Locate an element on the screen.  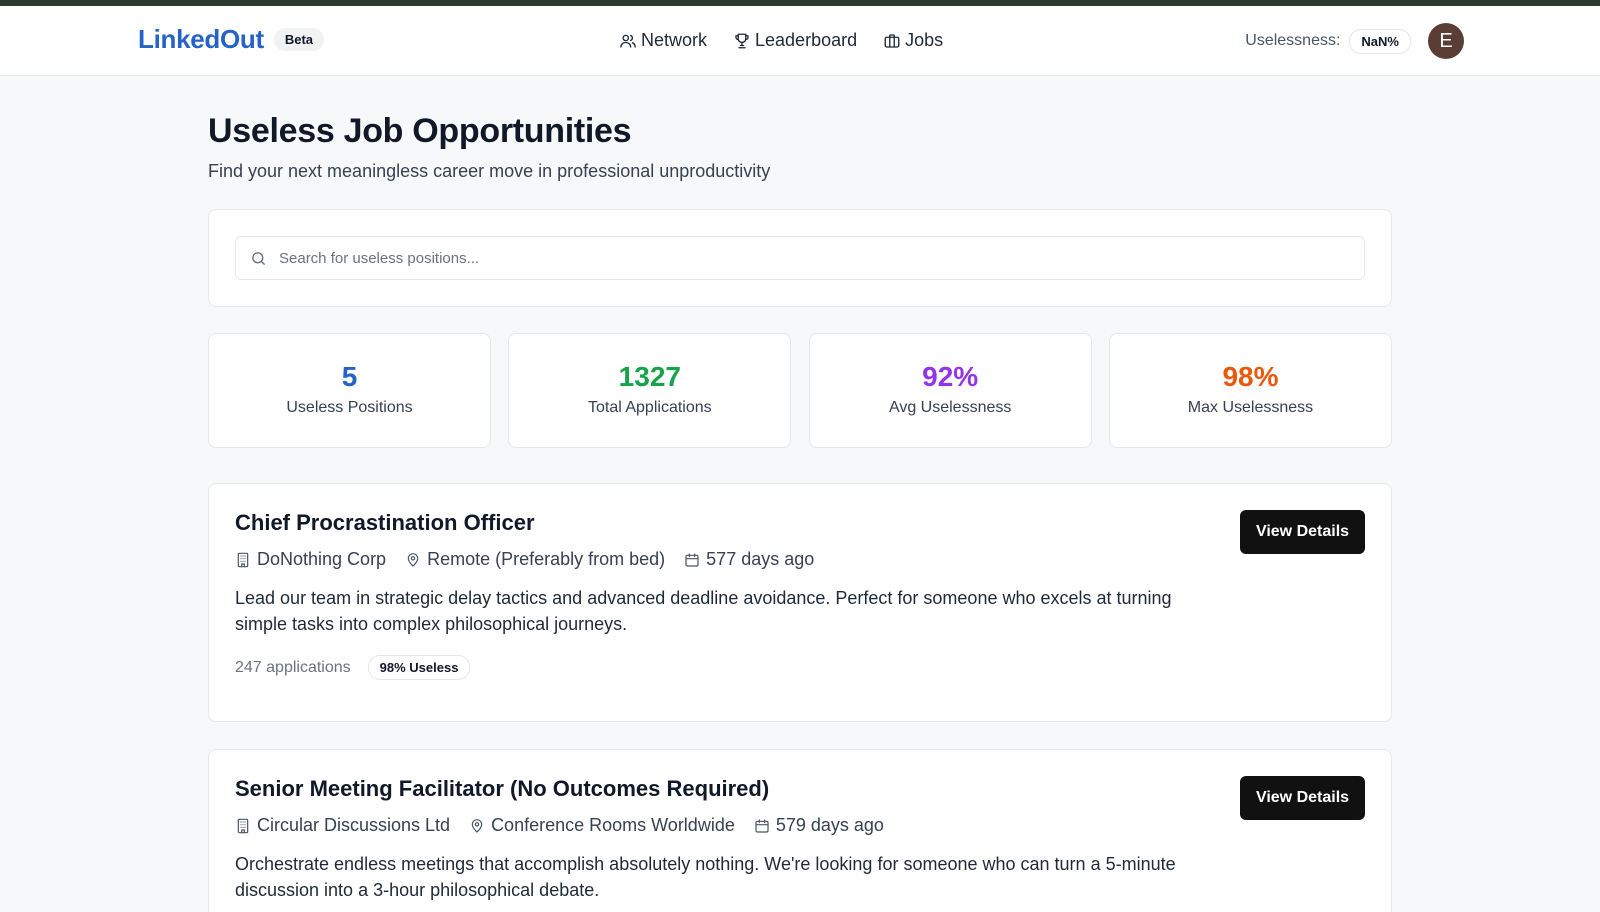
posted-text: 577 days ago is located at coordinates (760, 559).